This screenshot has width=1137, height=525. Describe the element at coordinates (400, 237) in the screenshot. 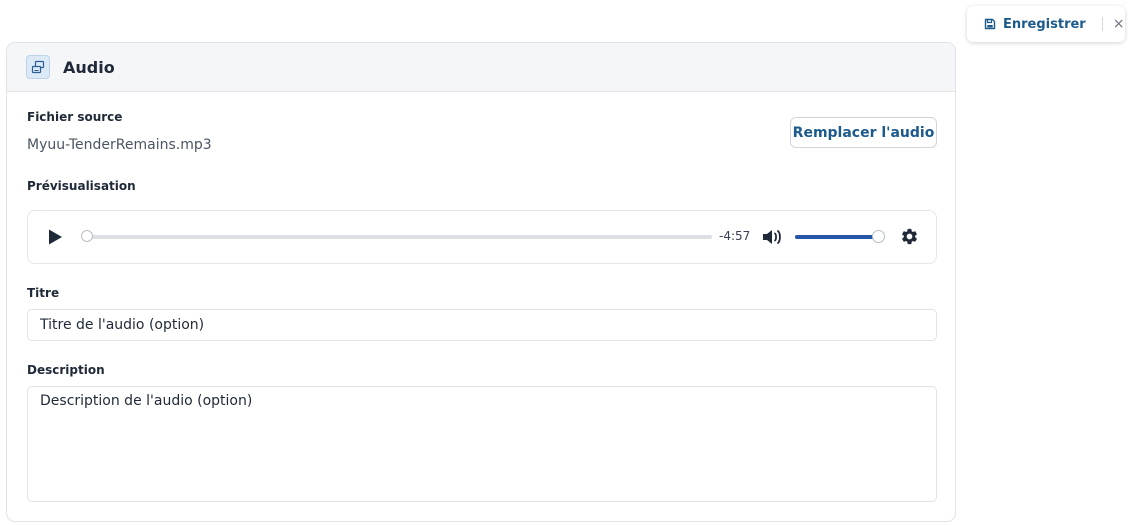

I see `seek-bar` at that location.